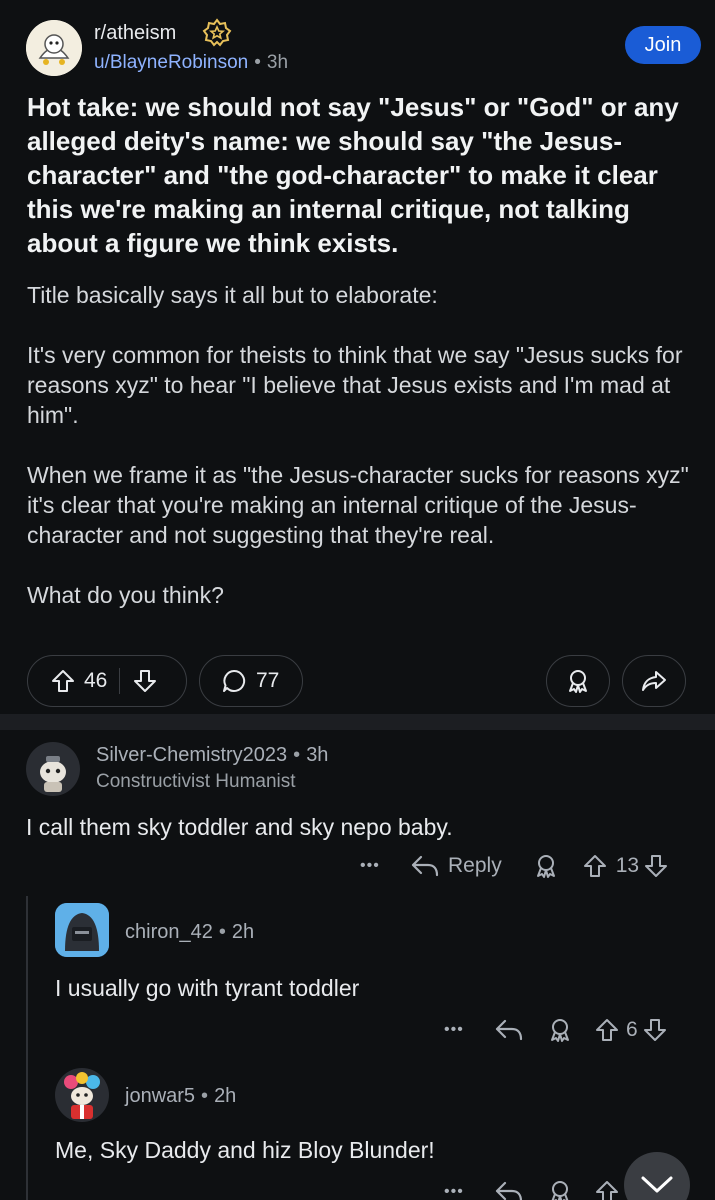 This screenshot has width=715, height=1200. What do you see at coordinates (245, 1150) in the screenshot?
I see `comment-text: Me, Sky Daddy and hiz Bloy Blunder!` at bounding box center [245, 1150].